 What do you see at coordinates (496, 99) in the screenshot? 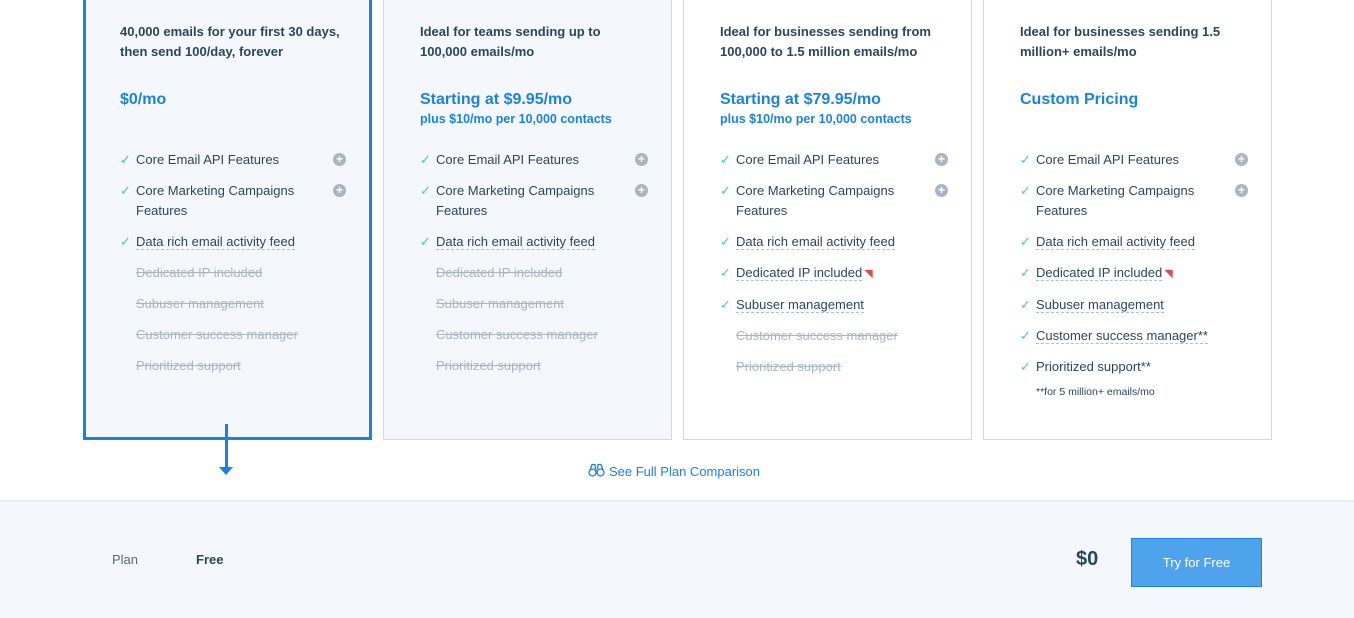
I see `plan-price: Starting at $9.95/mo` at bounding box center [496, 99].